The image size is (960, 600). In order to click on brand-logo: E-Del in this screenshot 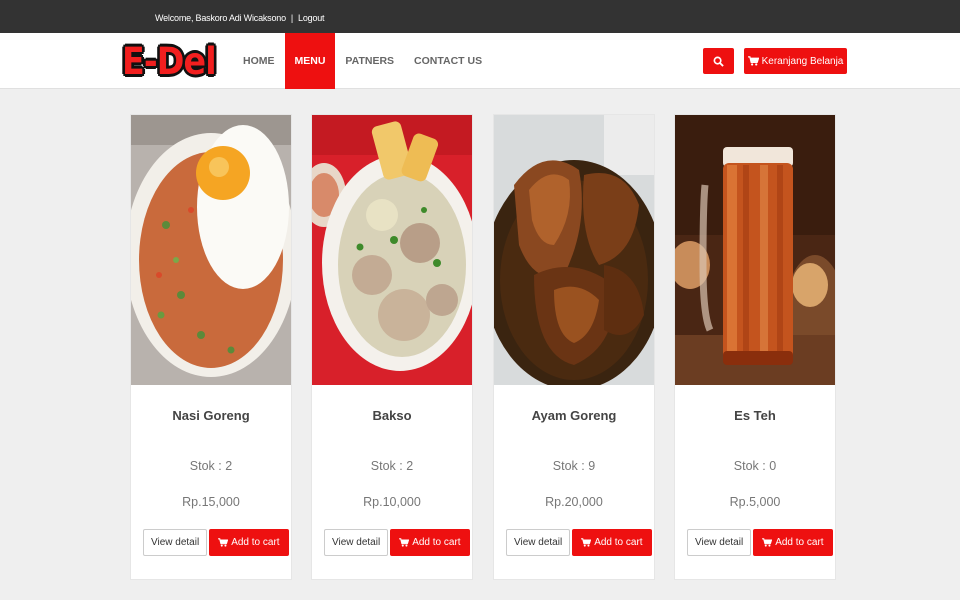, I will do `click(169, 62)`.